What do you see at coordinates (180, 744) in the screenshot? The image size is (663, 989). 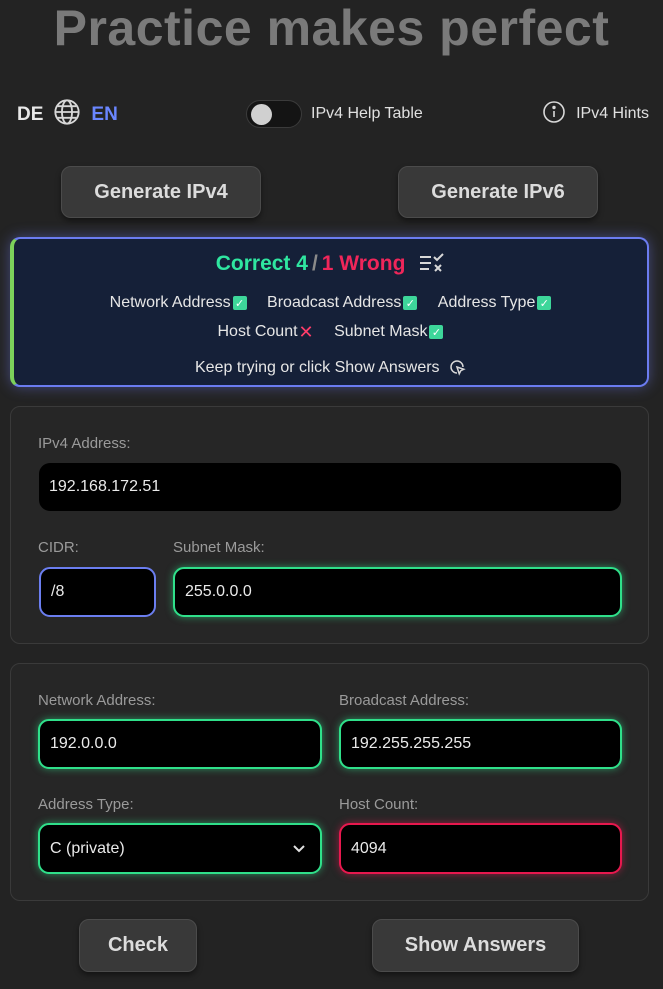 I see `network-address-field: 192.0.0.0` at bounding box center [180, 744].